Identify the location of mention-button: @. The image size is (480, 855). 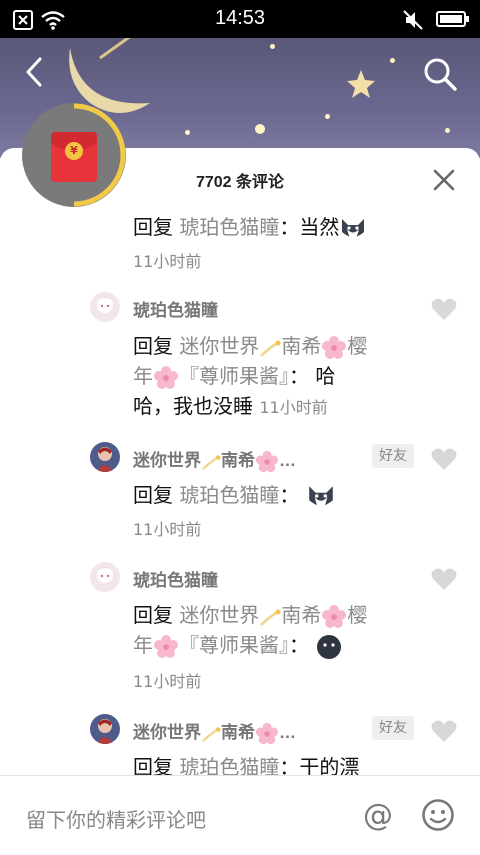
(378, 816).